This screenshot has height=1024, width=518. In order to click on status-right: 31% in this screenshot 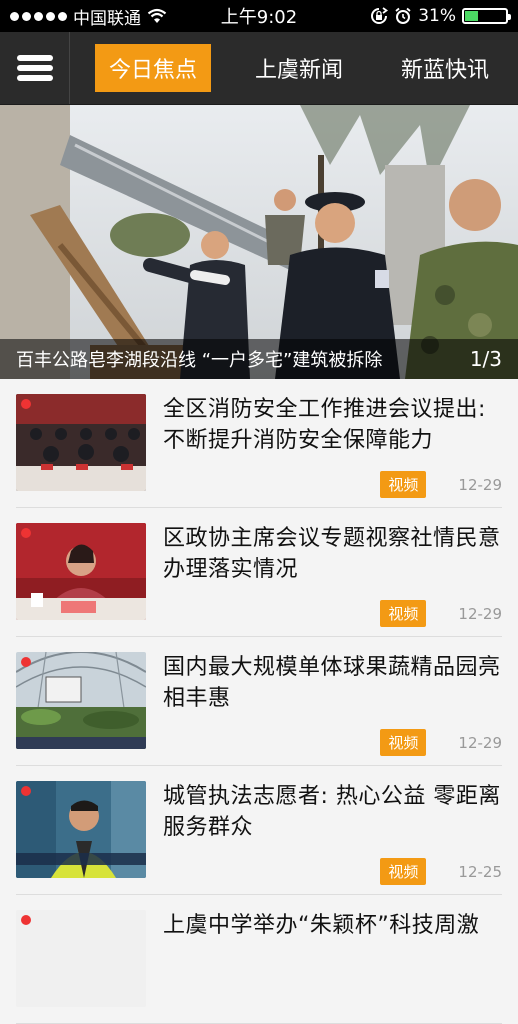, I will do `click(440, 16)`.